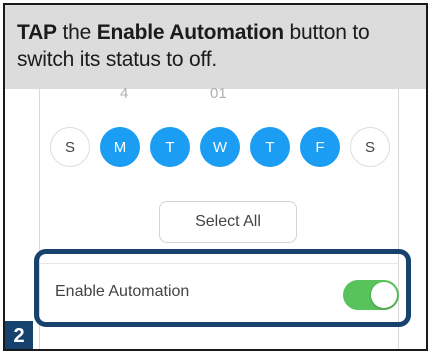 The height and width of the screenshot is (356, 433). I want to click on day-sunday: S, so click(70, 147).